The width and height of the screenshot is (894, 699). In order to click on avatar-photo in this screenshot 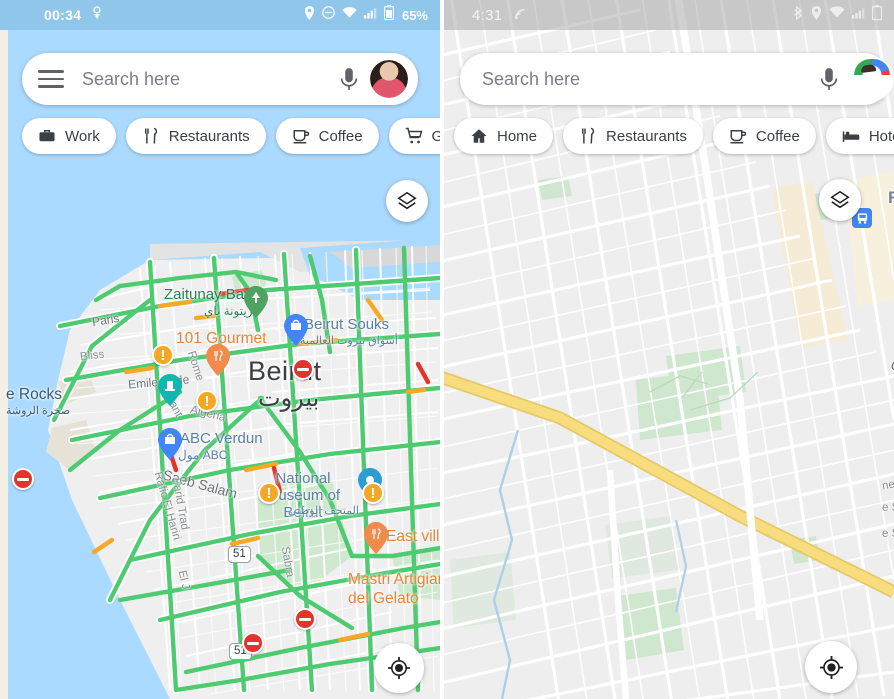, I will do `click(389, 79)`.